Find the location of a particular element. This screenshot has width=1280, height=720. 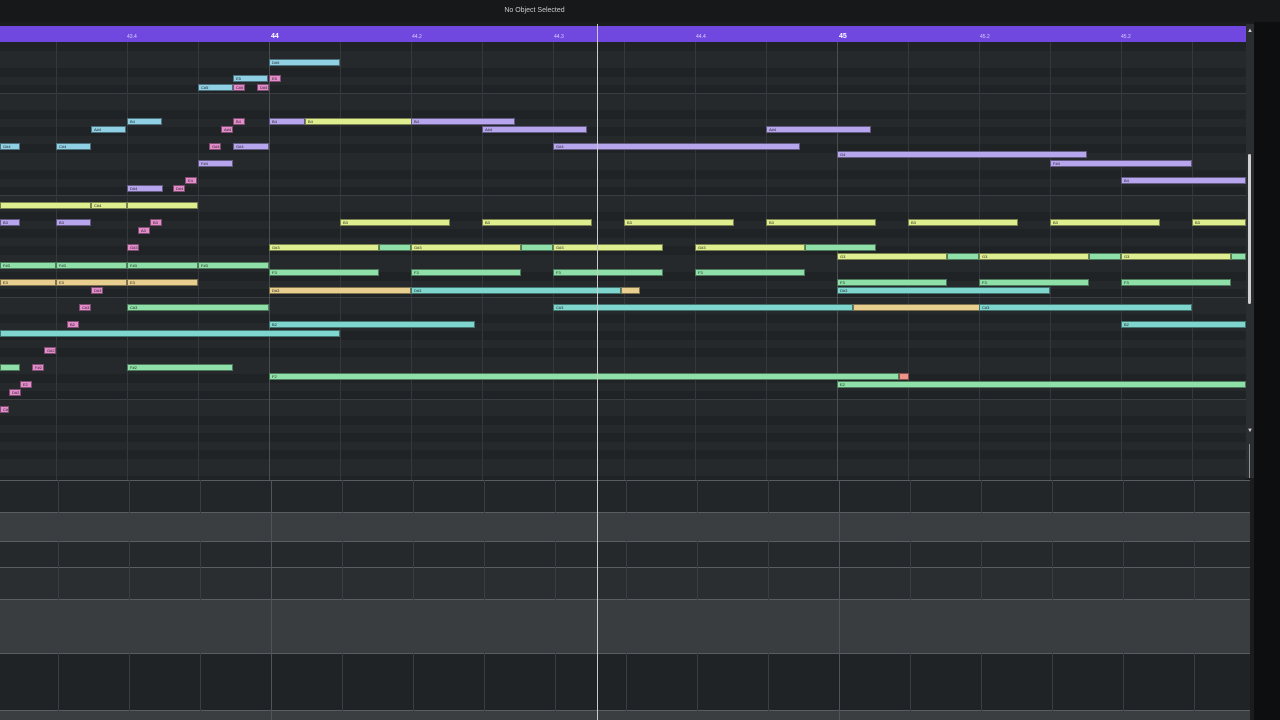

scroll-up-icon: ▲ is located at coordinates (1250, 31).